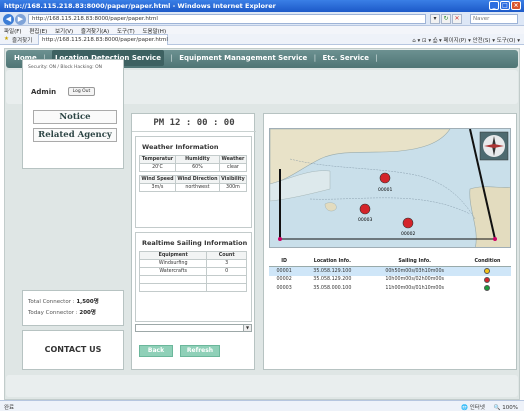 The height and width of the screenshot is (411, 524). What do you see at coordinates (173, 263) in the screenshot?
I see `equipment-cell: Windsurfing` at bounding box center [173, 263].